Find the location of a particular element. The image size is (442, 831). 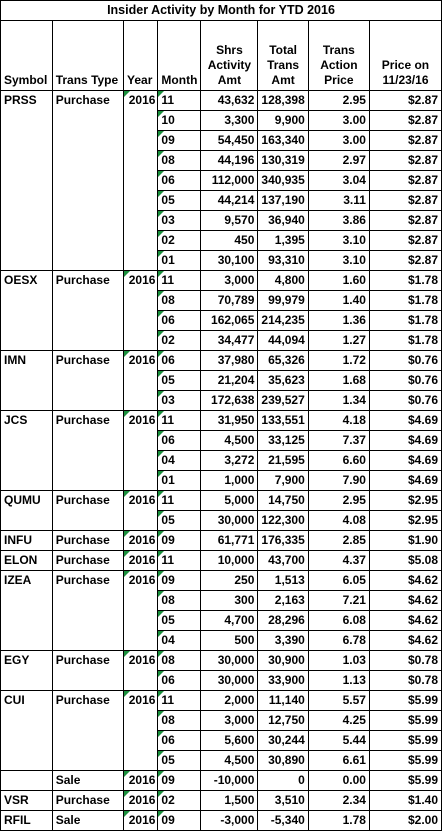

cell-shrs-activity-amt: 4,500 is located at coordinates (229, 760).